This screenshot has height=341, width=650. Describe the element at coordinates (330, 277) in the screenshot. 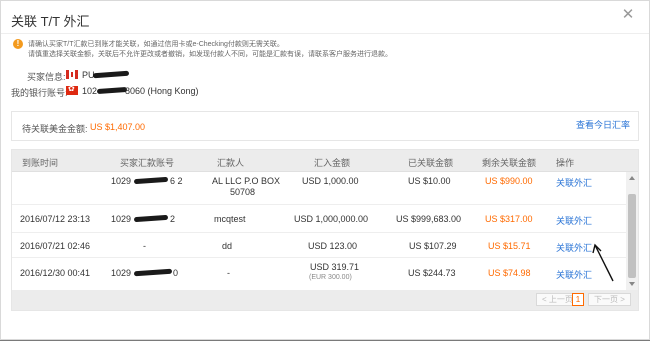

I see `remit-amount-original: (EUR 300.00)` at that location.